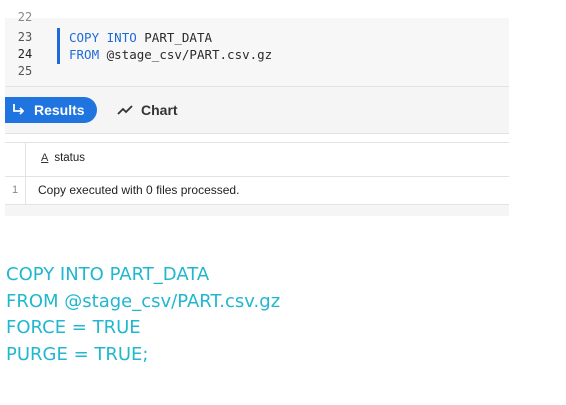 The image size is (566, 405). Describe the element at coordinates (25, 37) in the screenshot. I see `line-number: 23` at that location.